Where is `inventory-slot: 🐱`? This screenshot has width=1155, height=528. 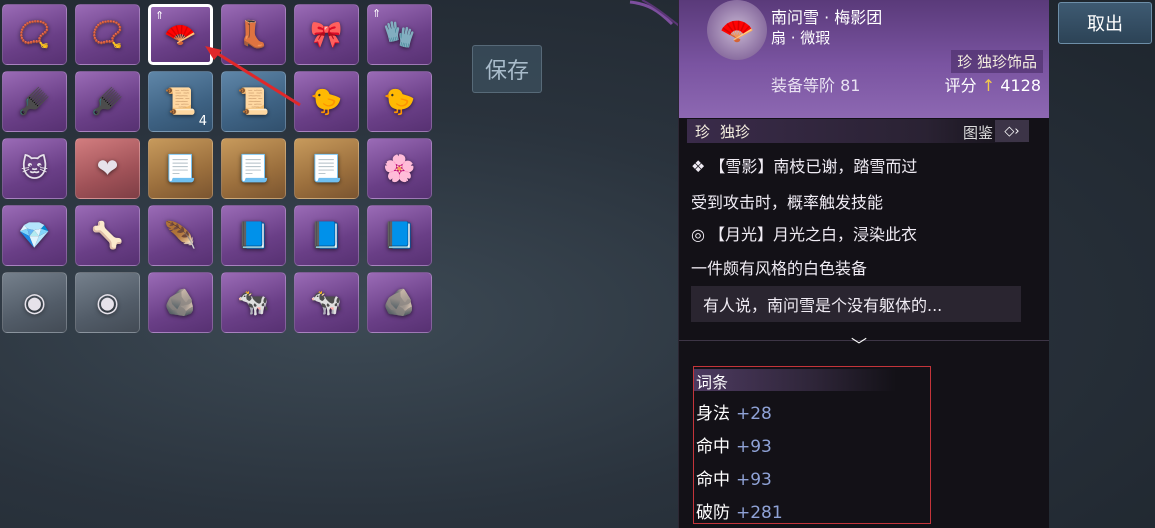 inventory-slot: 🐱 is located at coordinates (34, 168).